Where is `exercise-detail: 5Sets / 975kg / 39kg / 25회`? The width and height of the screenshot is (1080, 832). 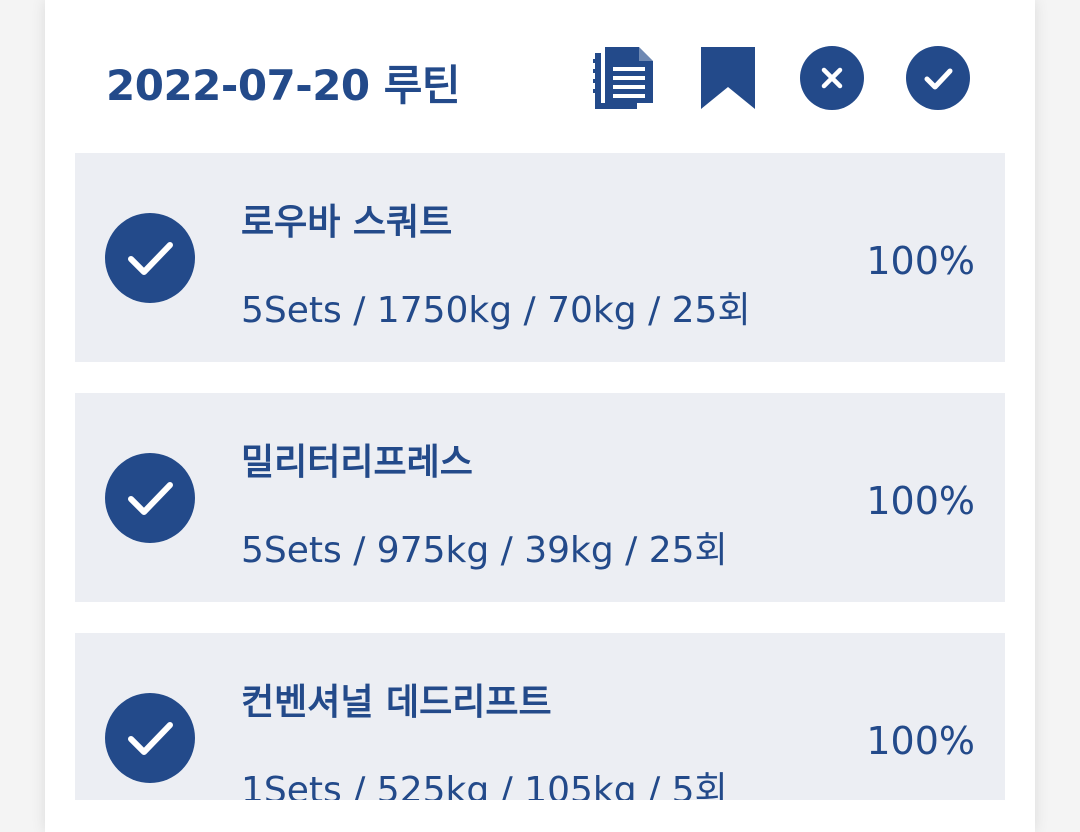 exercise-detail: 5Sets / 975kg / 39kg / 25회 is located at coordinates (484, 550).